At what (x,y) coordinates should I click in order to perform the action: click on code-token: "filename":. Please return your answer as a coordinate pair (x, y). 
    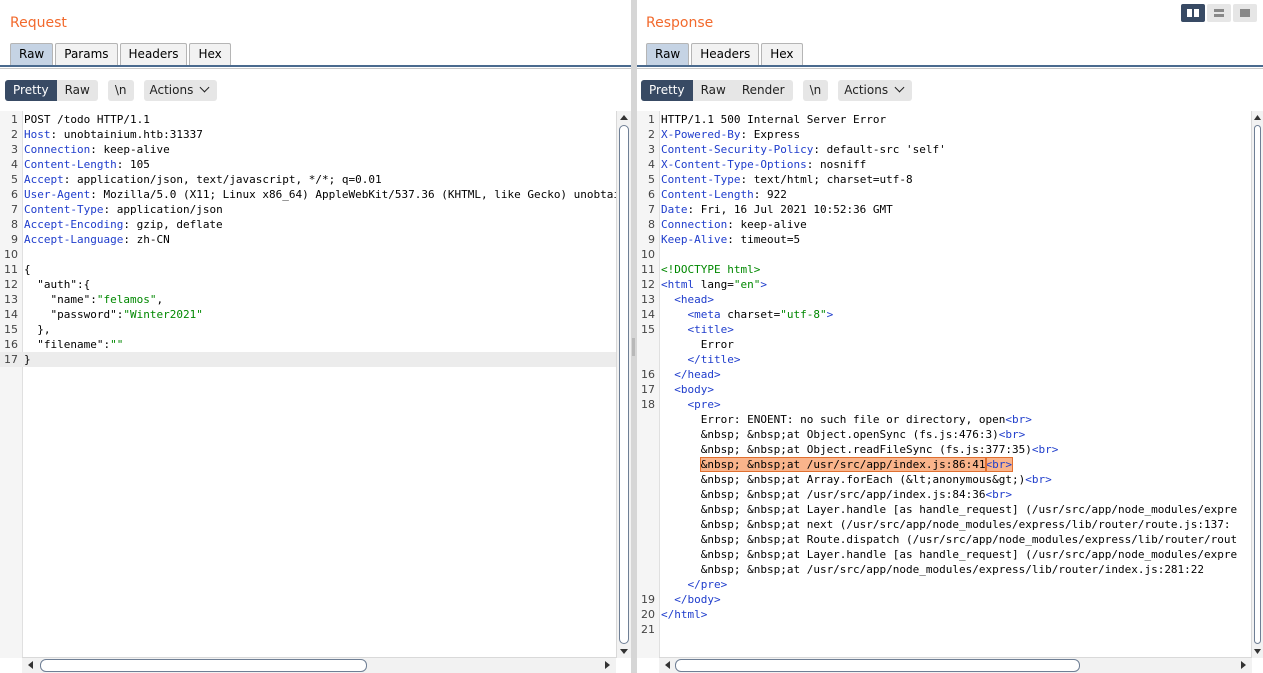
    Looking at the image, I should click on (67, 344).